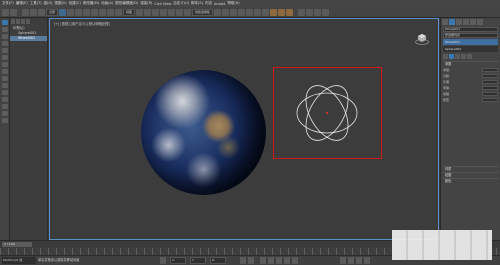 The width and height of the screenshot is (500, 265). Describe the element at coordinates (282, 12) in the screenshot. I see `rendered-frame-window-icon` at that location.